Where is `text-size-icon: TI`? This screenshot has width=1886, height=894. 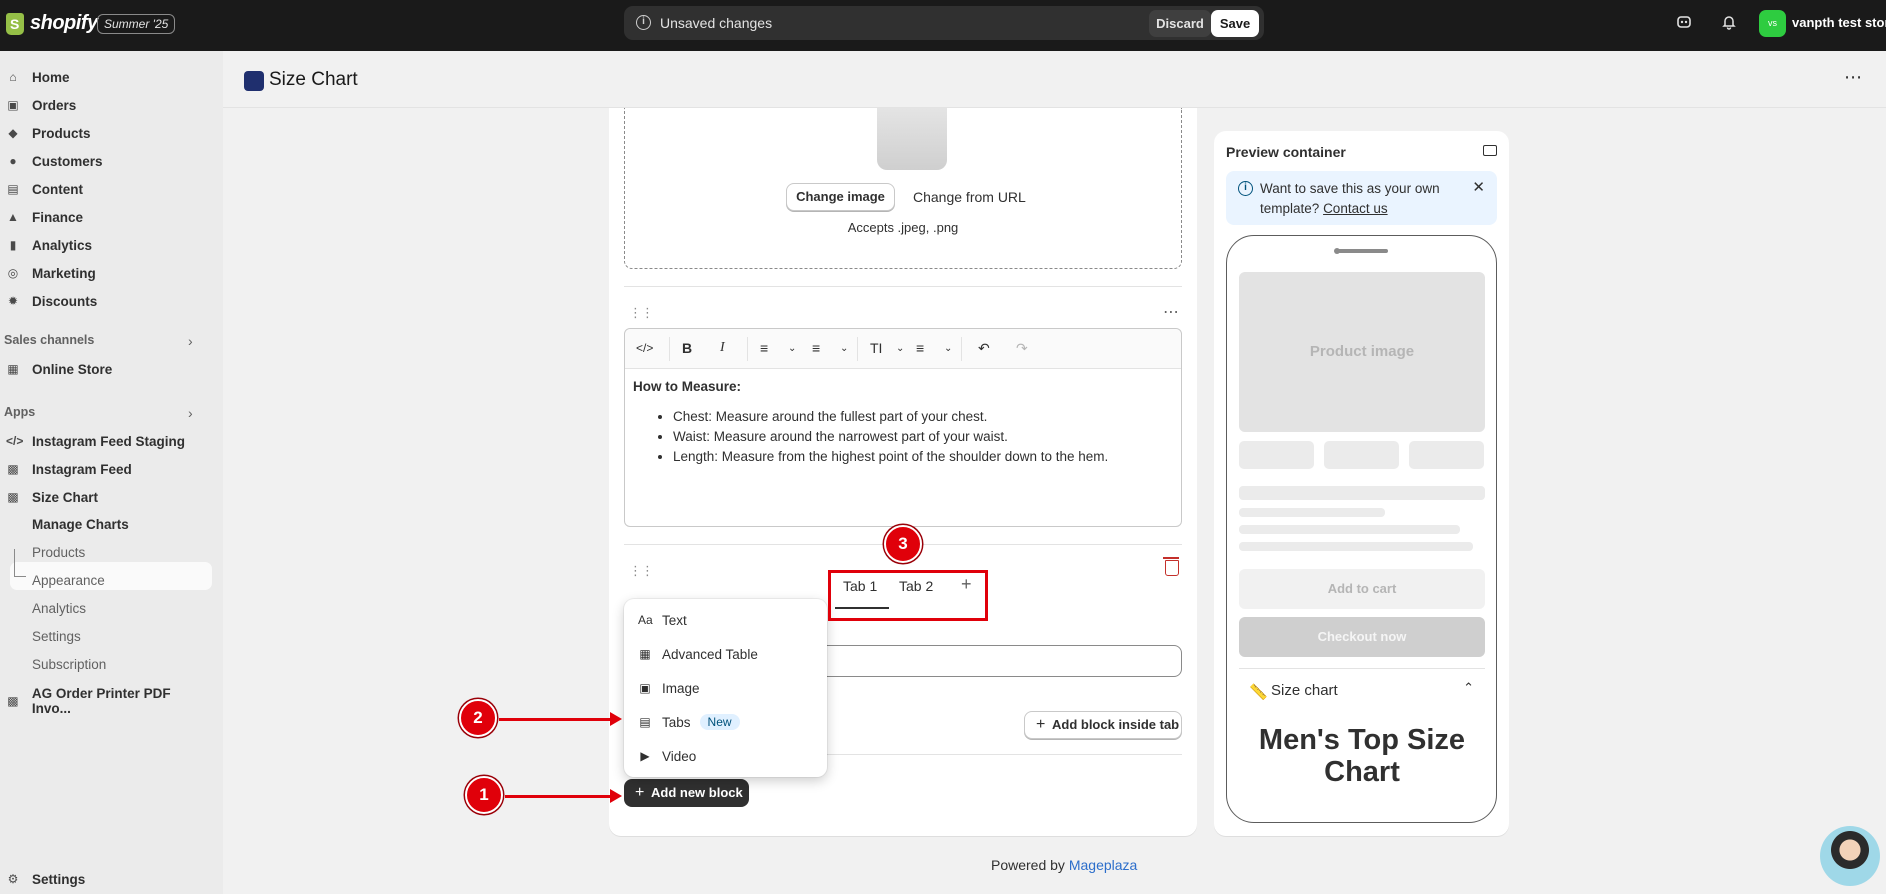
text-size-icon: TI is located at coordinates (876, 348).